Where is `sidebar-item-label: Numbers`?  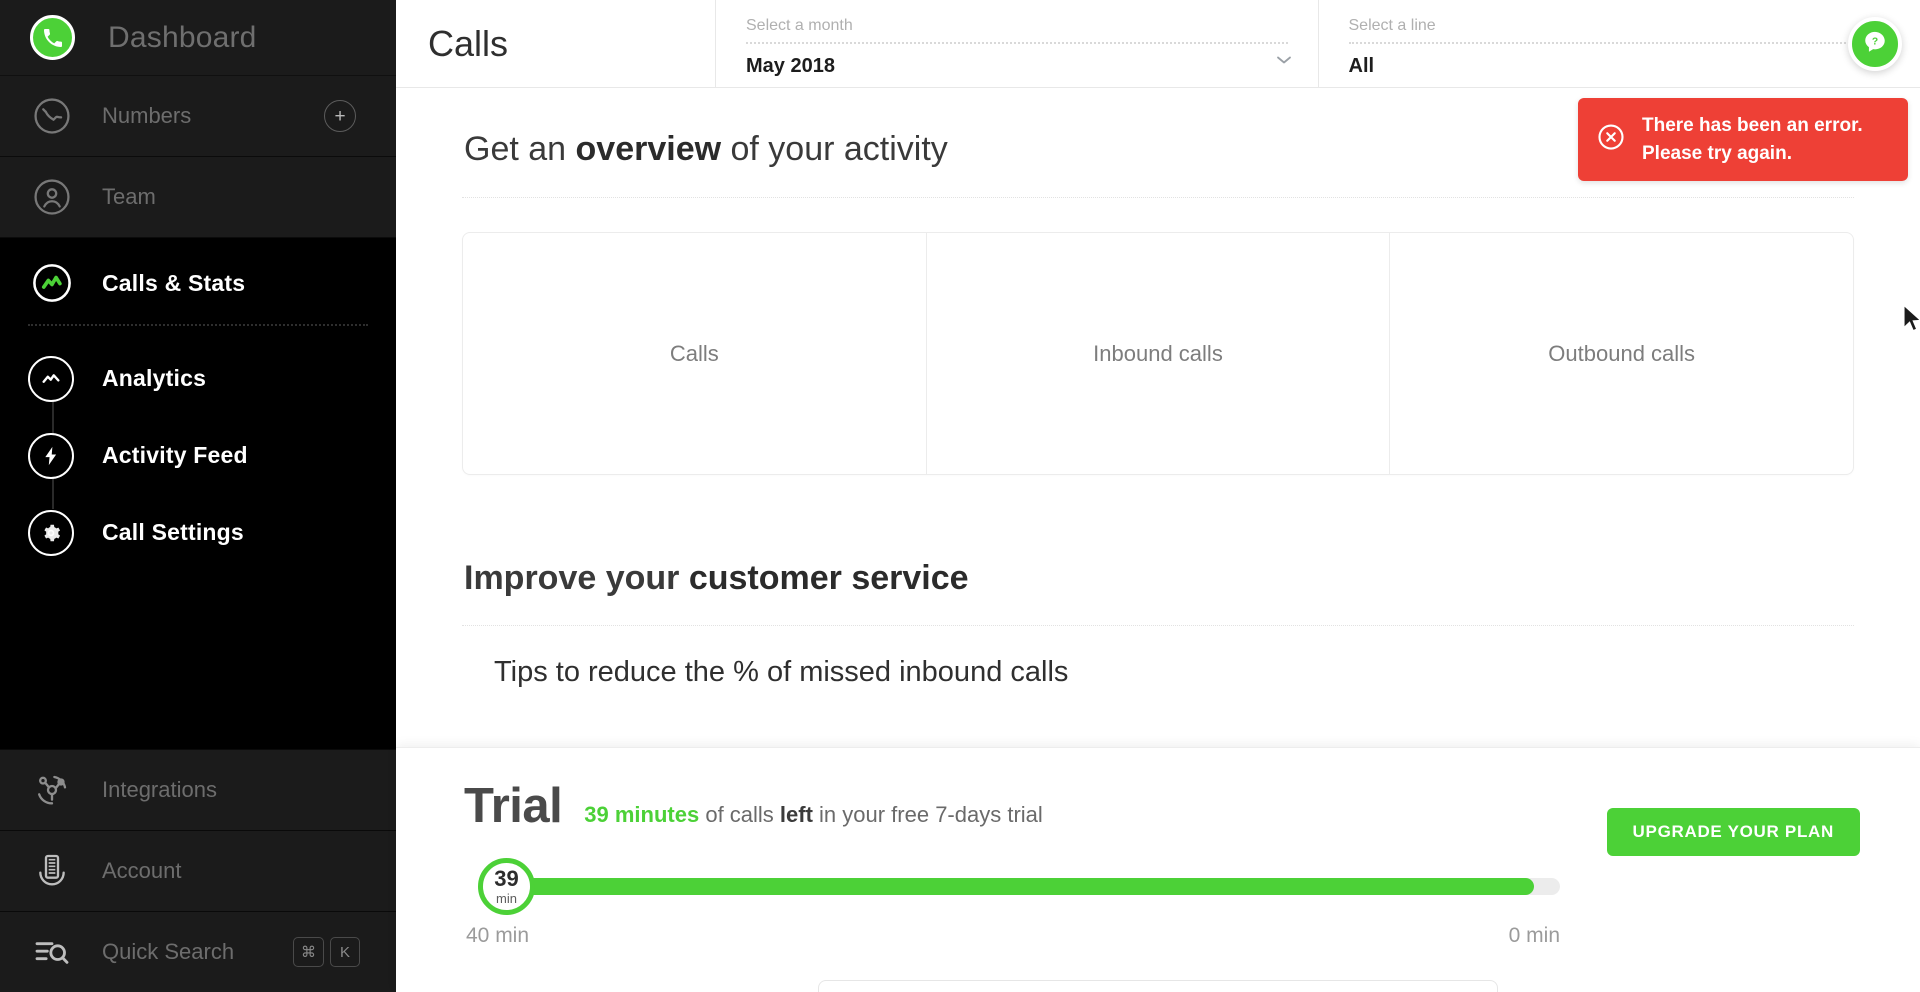
sidebar-item-label: Numbers is located at coordinates (147, 115).